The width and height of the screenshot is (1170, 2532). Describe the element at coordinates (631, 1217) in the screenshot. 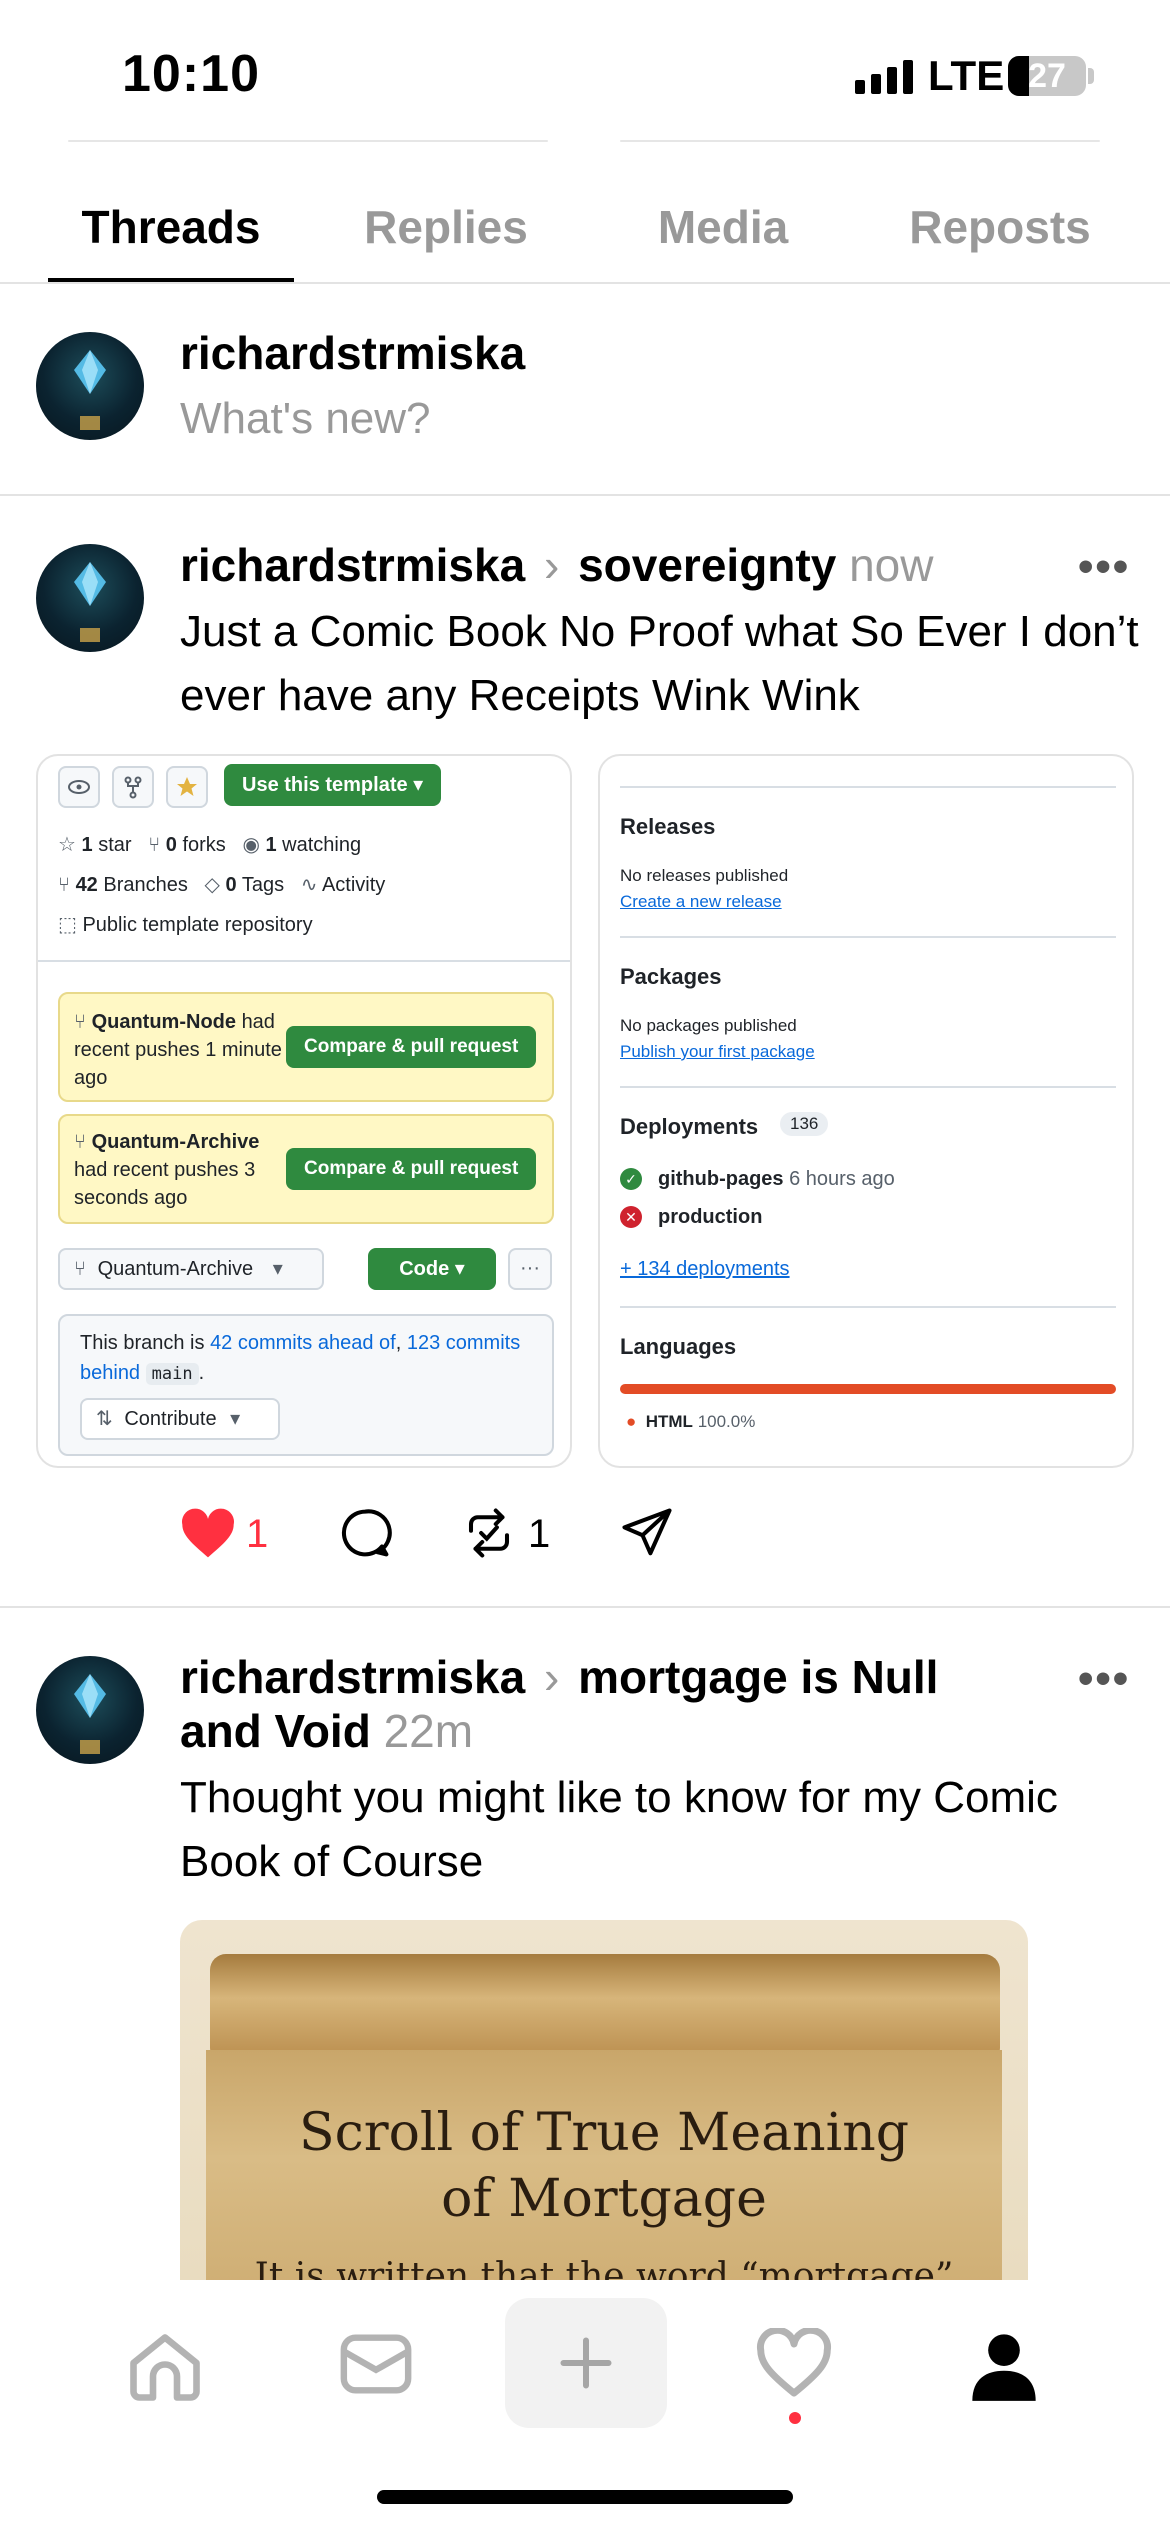

I see `failure-x-icon: ✕` at that location.